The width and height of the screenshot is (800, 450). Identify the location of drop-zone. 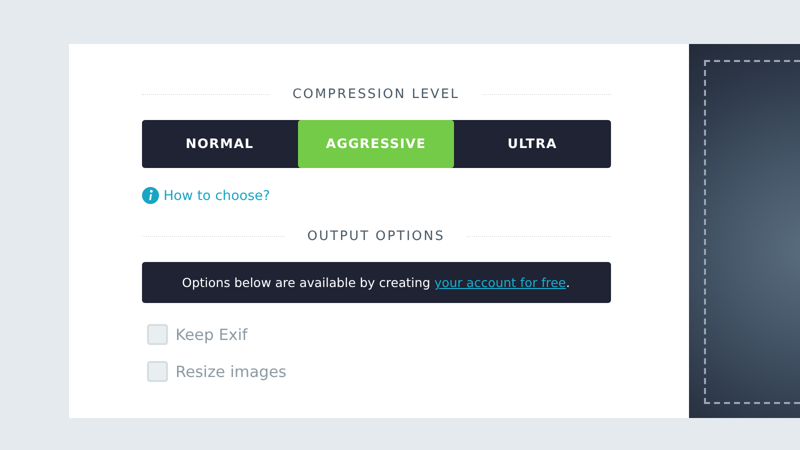
(744, 231).